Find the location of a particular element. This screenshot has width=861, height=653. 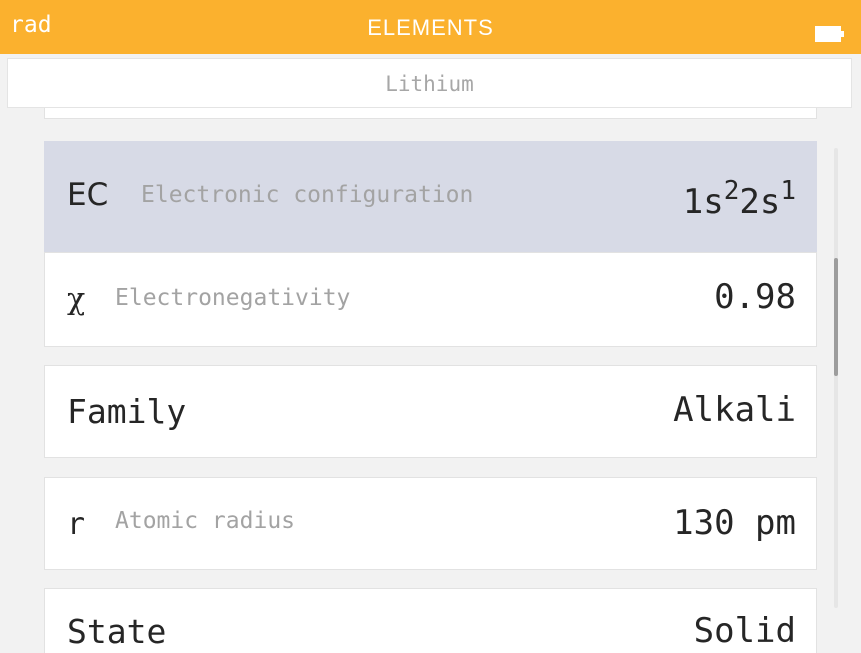

property-symbol: χ is located at coordinates (76, 299).